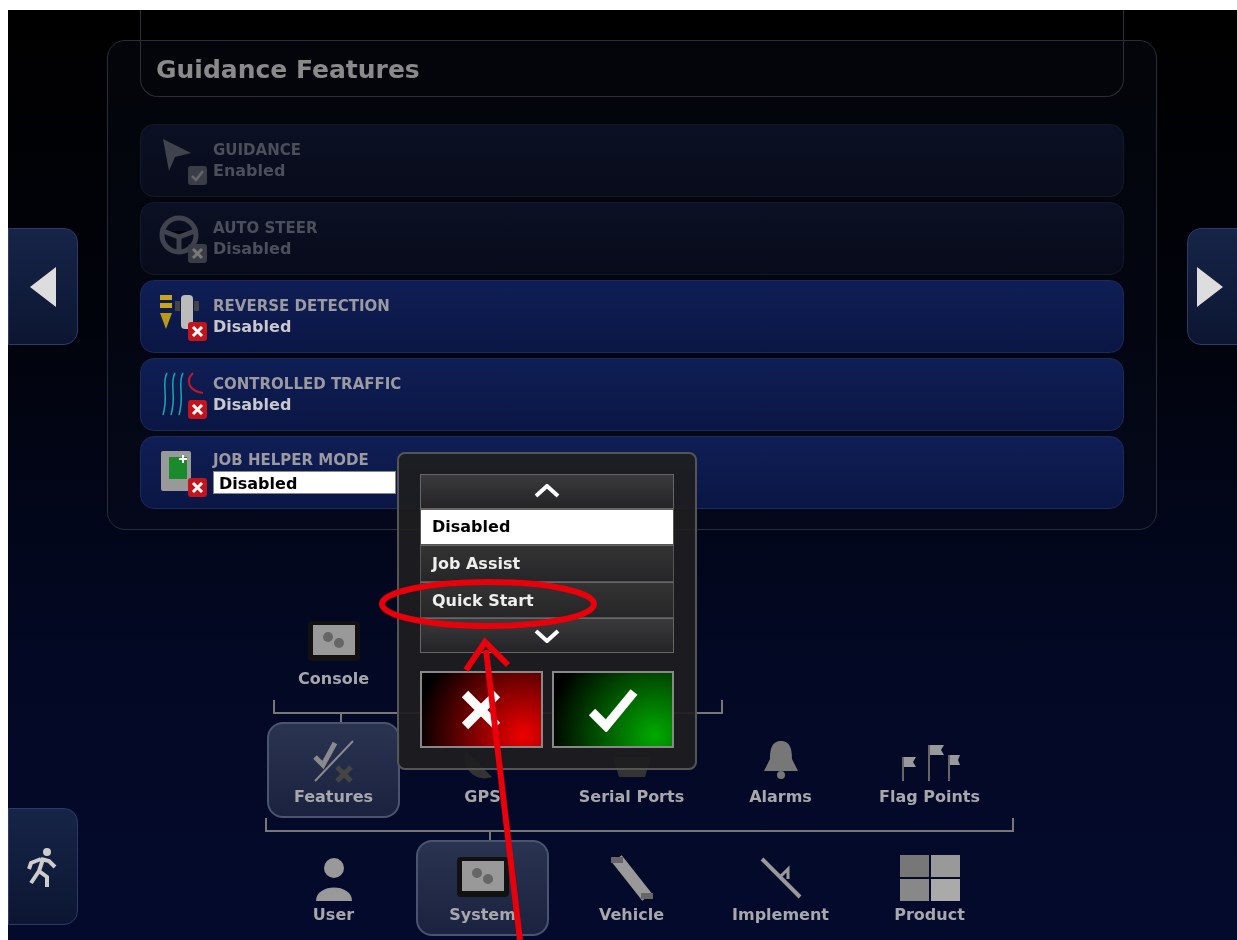 The image size is (1237, 940). I want to click on panel-title: Guidance Features, so click(288, 69).